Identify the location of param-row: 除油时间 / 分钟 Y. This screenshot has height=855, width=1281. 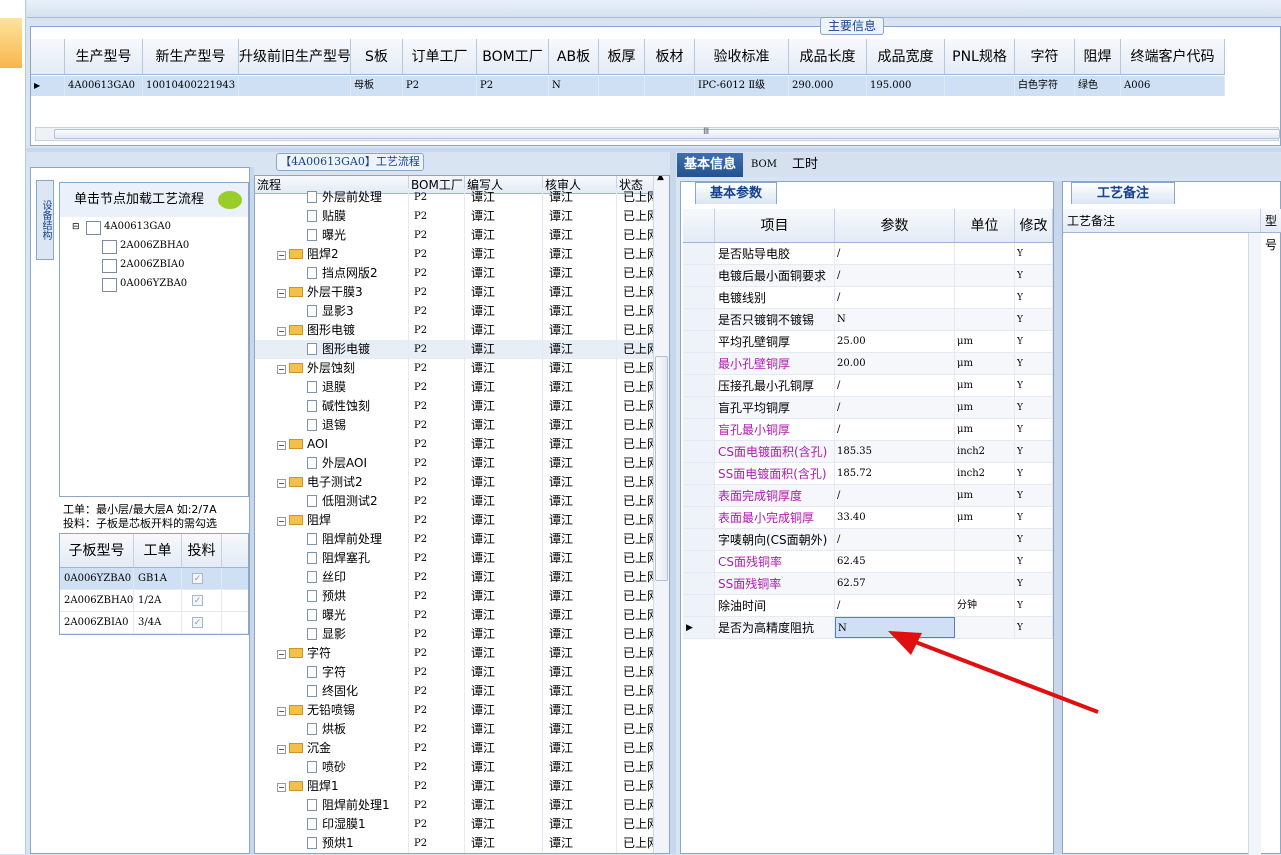
(868, 606).